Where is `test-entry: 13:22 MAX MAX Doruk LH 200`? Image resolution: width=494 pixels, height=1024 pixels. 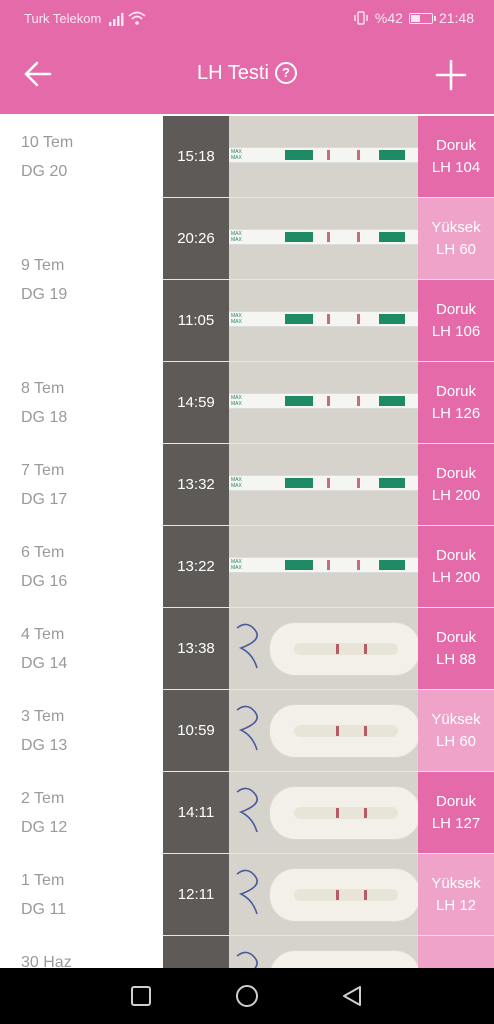 test-entry: 13:22 MAX MAX Doruk LH 200 is located at coordinates (328, 567).